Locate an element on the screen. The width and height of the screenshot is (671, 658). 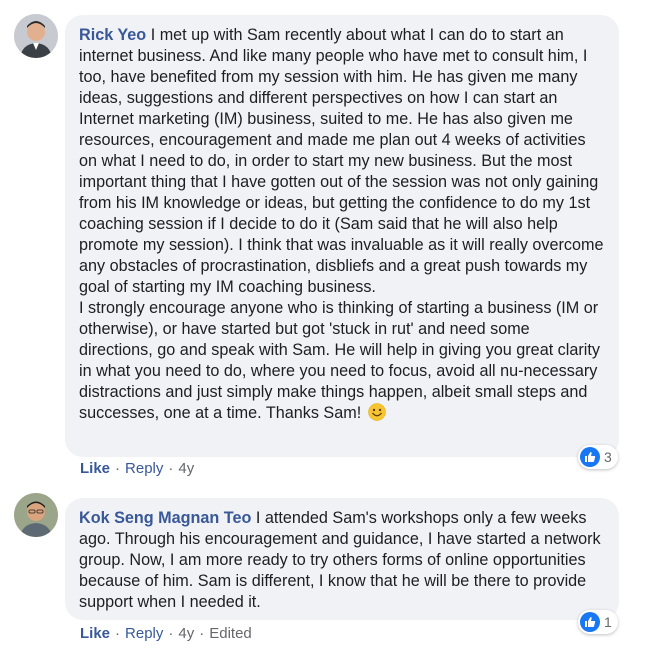
reaction-count: 1 is located at coordinates (608, 622).